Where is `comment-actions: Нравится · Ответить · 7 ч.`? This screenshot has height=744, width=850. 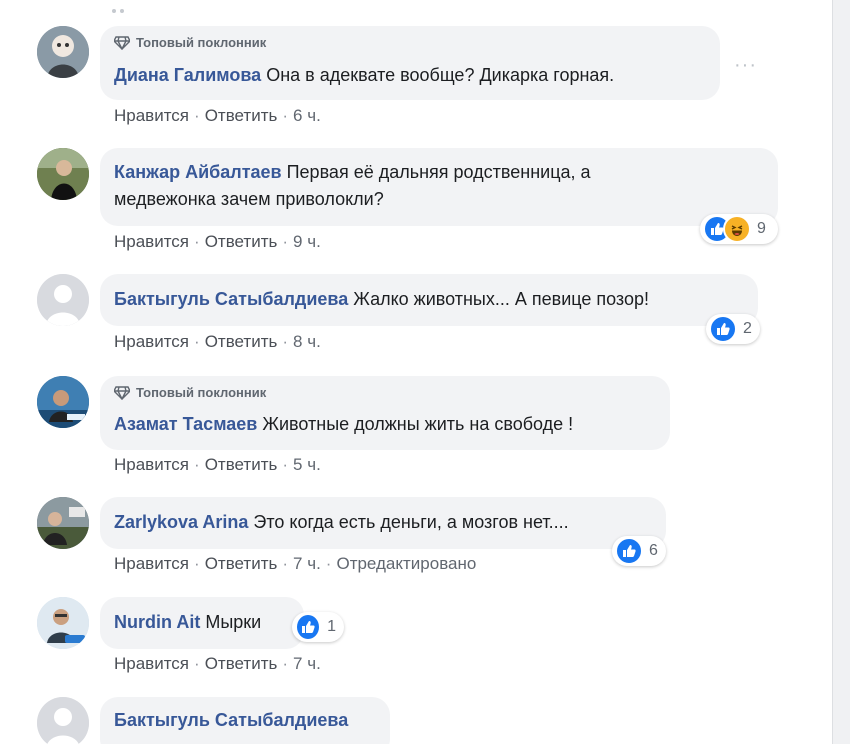
comment-actions: Нравится · Ответить · 7 ч. is located at coordinates (217, 664).